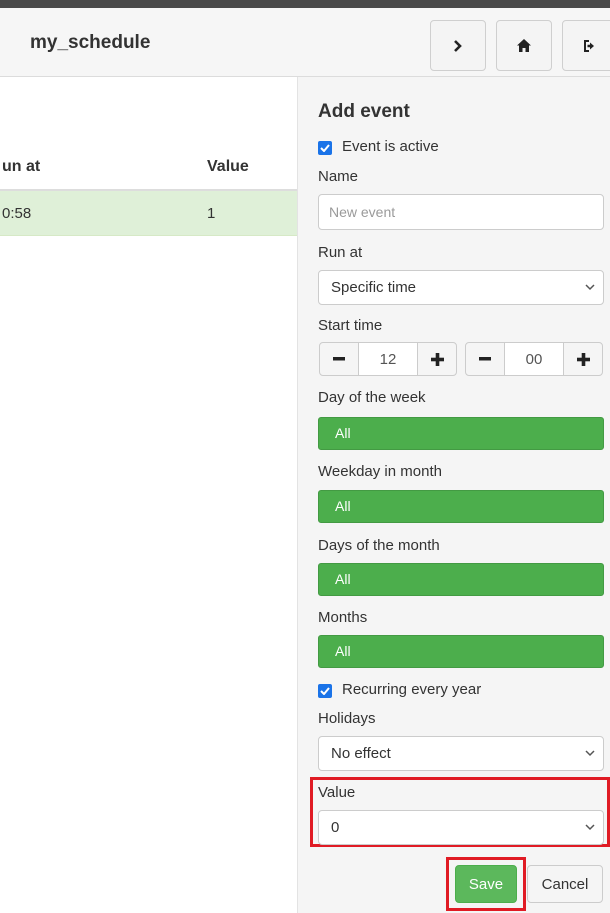 This screenshot has width=610, height=913. Describe the element at coordinates (350, 325) in the screenshot. I see `start-time-label: Start time` at that location.